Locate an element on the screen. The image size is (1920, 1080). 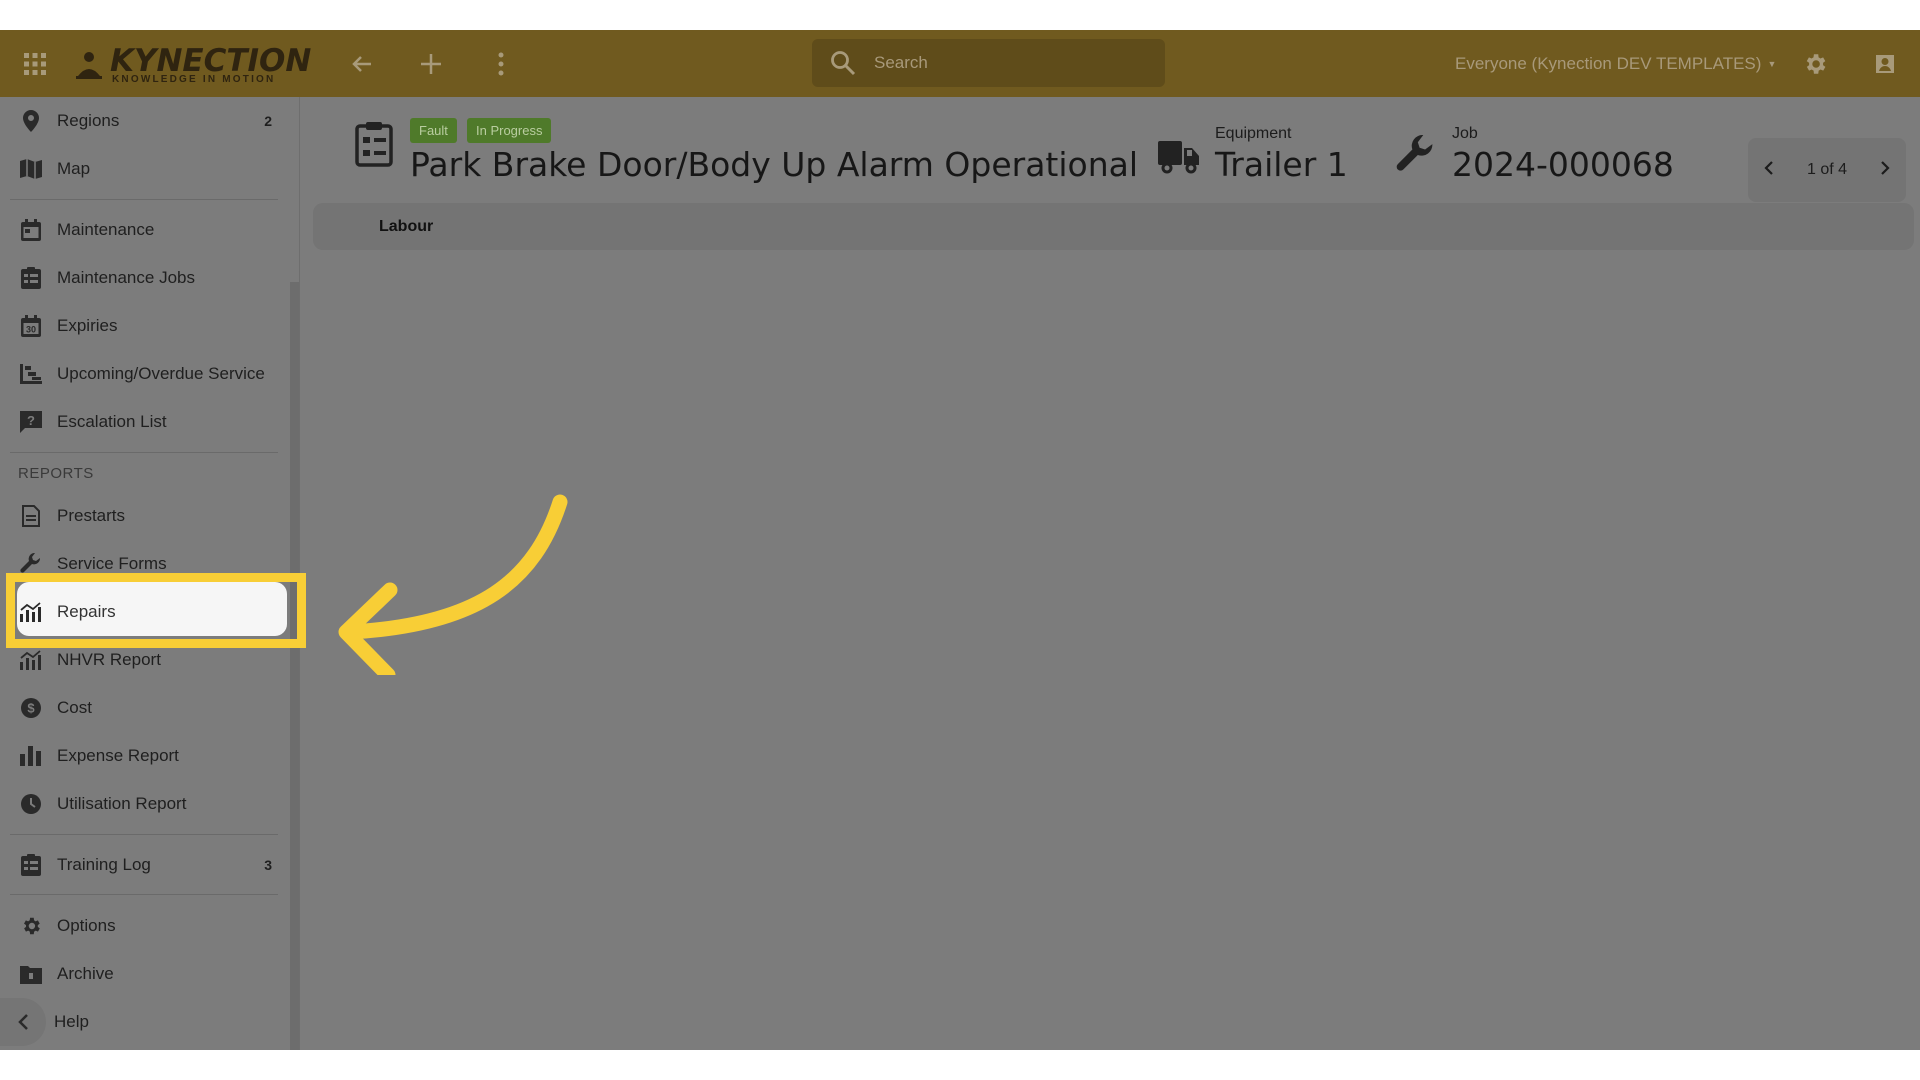
sidebar-item-label: Repairs is located at coordinates (86, 611).